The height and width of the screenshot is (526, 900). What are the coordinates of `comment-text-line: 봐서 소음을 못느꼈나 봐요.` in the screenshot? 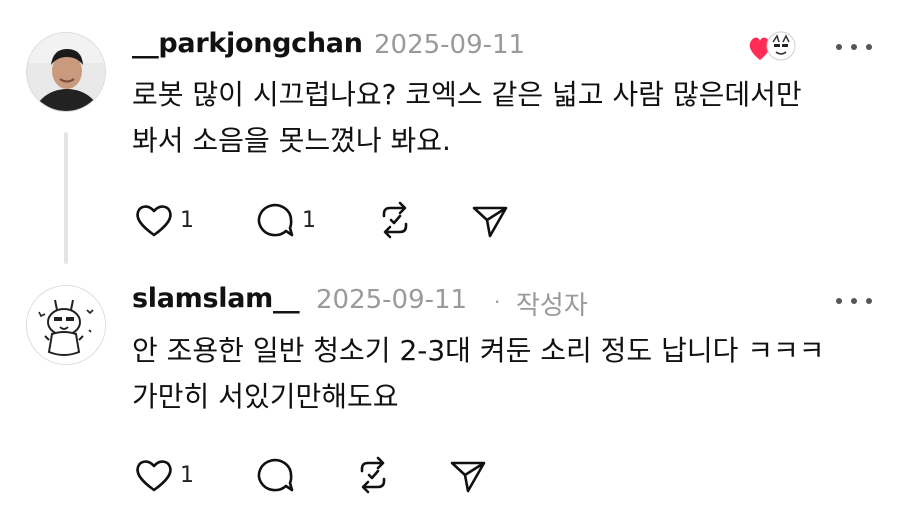 It's located at (291, 140).